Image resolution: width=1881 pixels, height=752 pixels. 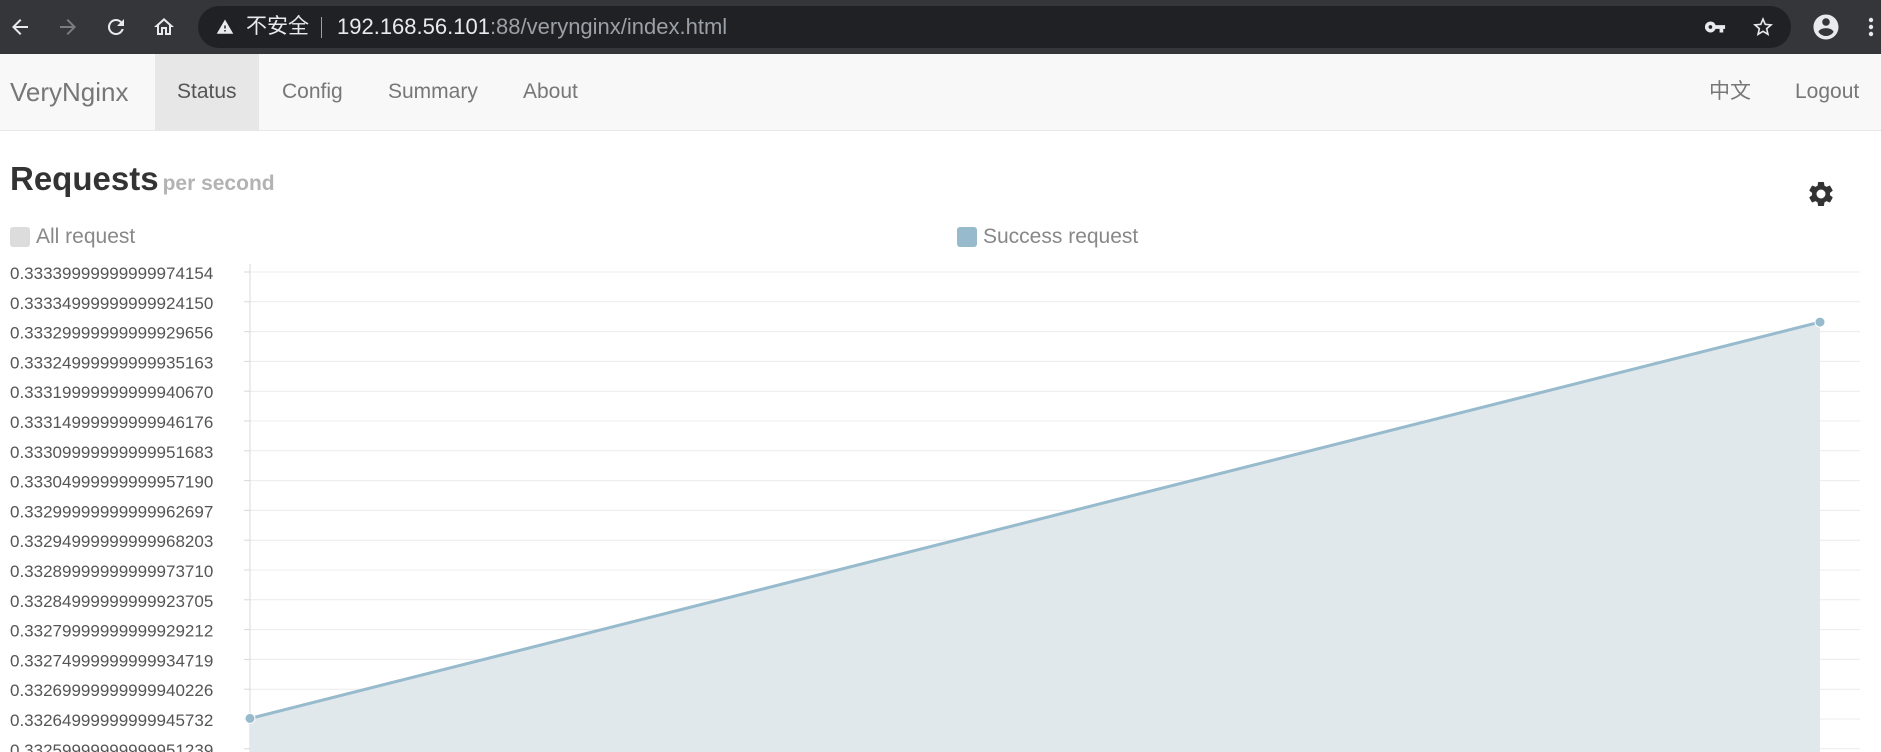 What do you see at coordinates (111, 333) in the screenshot?
I see `y-tick-label: 0.33329999999999929656` at bounding box center [111, 333].